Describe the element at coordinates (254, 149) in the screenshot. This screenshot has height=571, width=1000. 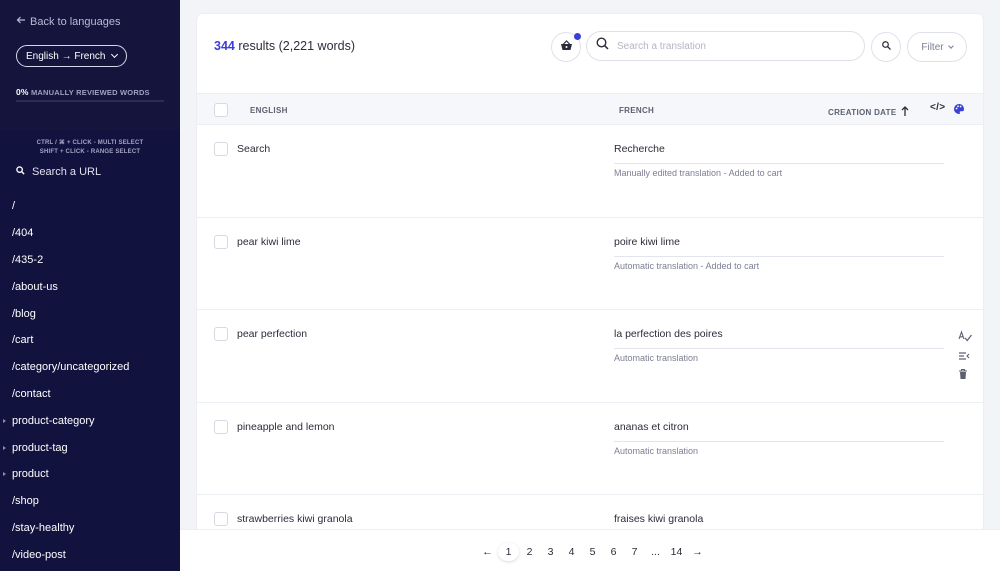
I see `source-text: Search` at that location.